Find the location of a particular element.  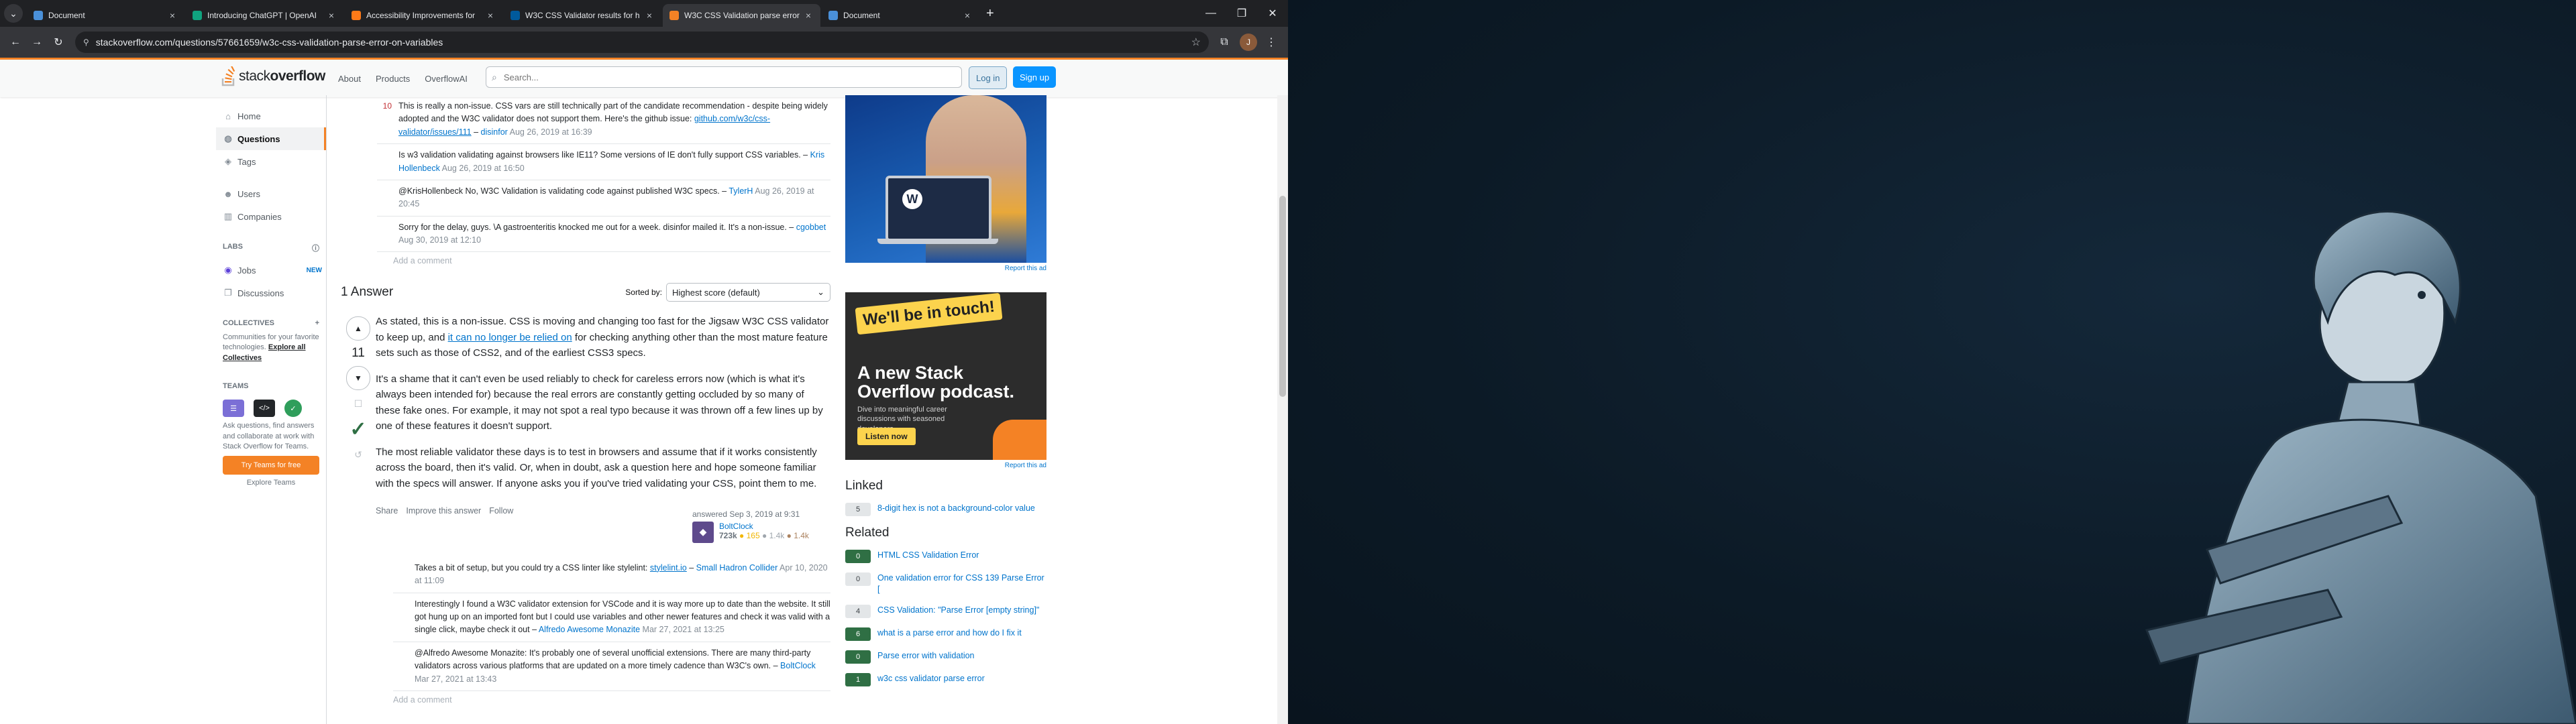

comment-dash: – is located at coordinates (791, 227).